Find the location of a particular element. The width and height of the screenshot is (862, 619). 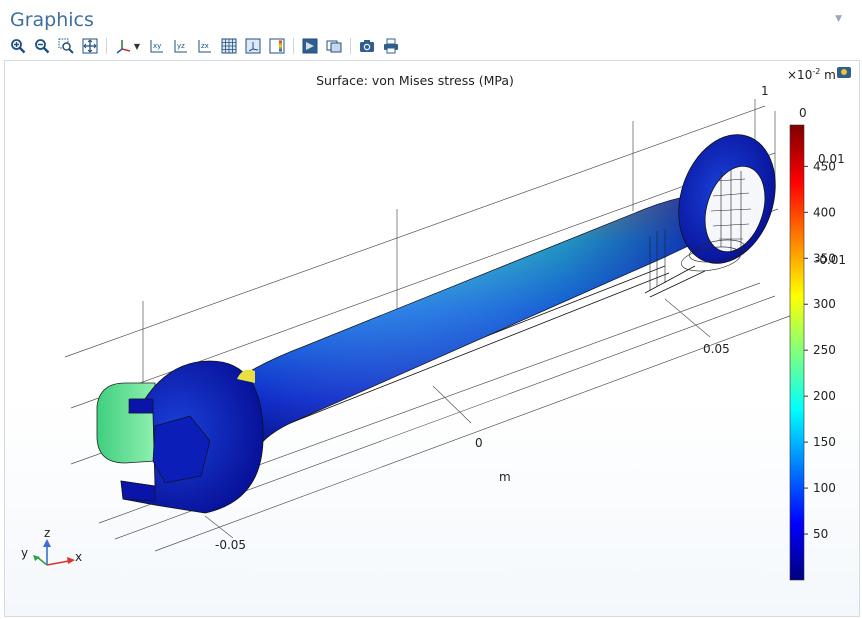

svg-text: yz is located at coordinates (181, 46).